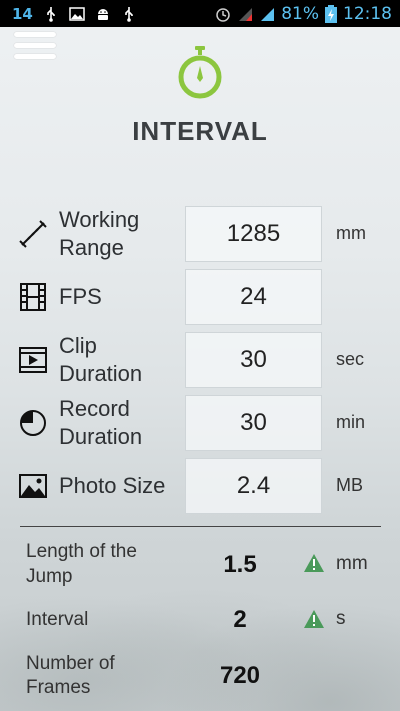 This screenshot has width=400, height=711. What do you see at coordinates (94, 408) in the screenshot?
I see `record-label-1: Record` at bounding box center [94, 408].